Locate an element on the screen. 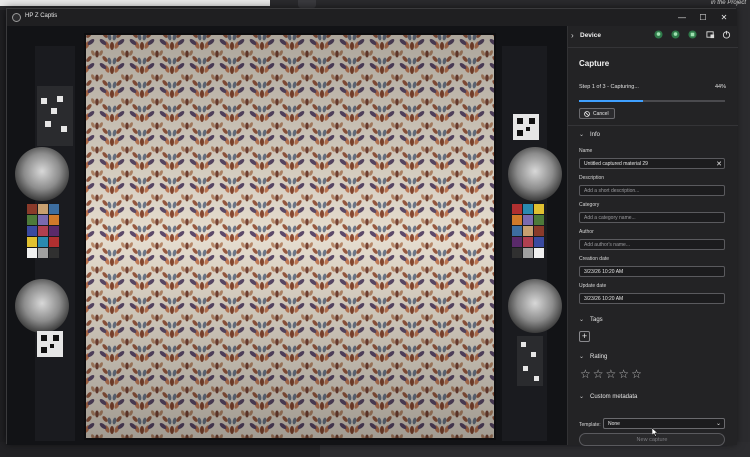 The width and height of the screenshot is (750, 457). cancel-icon is located at coordinates (587, 113).